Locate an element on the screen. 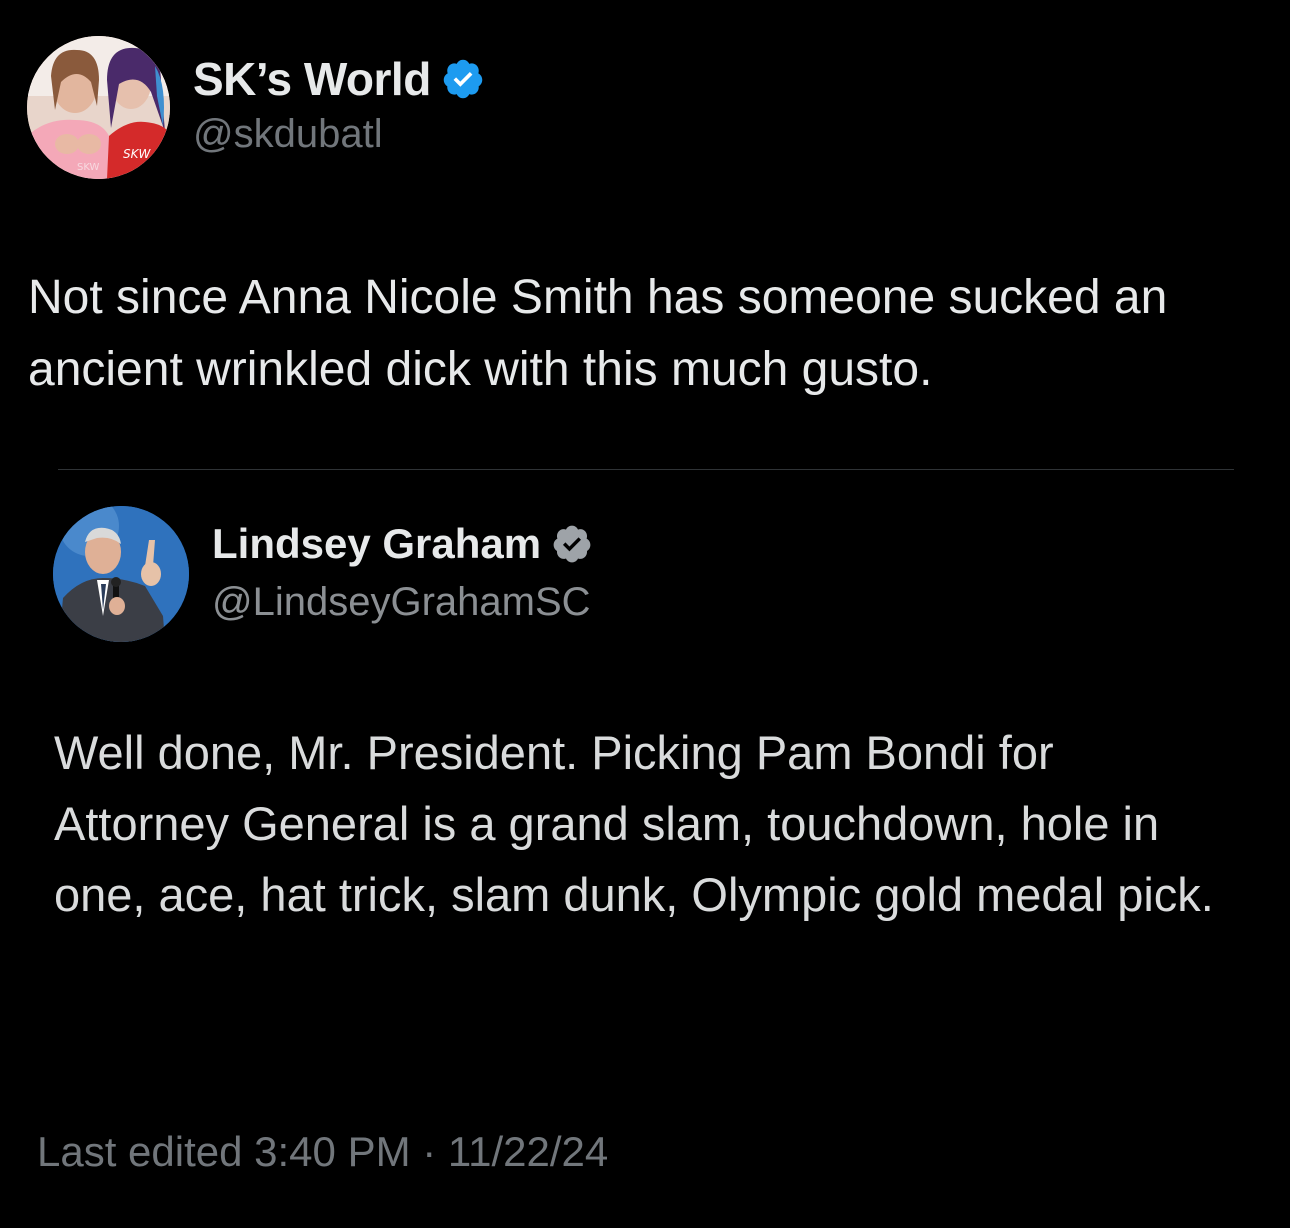  quoted-avatar-photo-image is located at coordinates (121, 574).